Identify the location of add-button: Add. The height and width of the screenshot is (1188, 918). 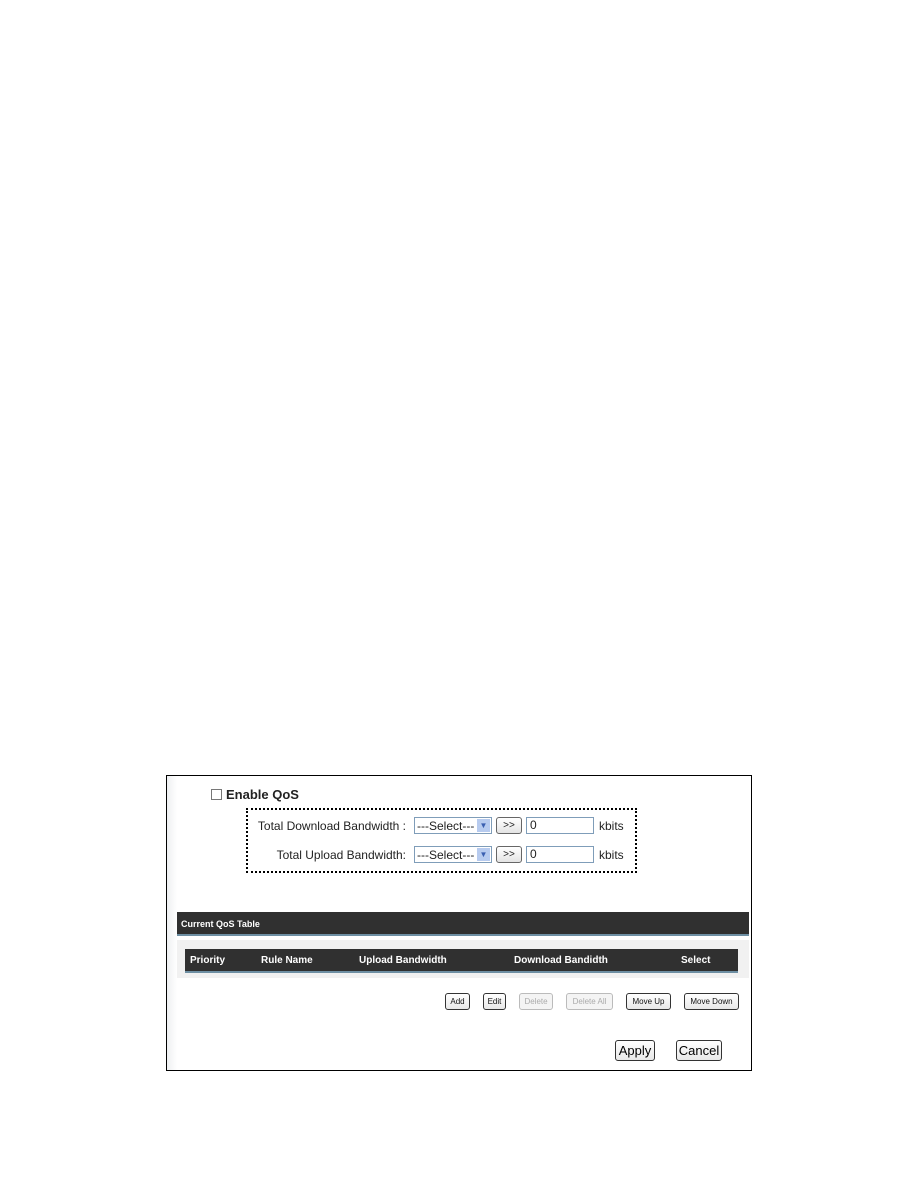
(457, 1001).